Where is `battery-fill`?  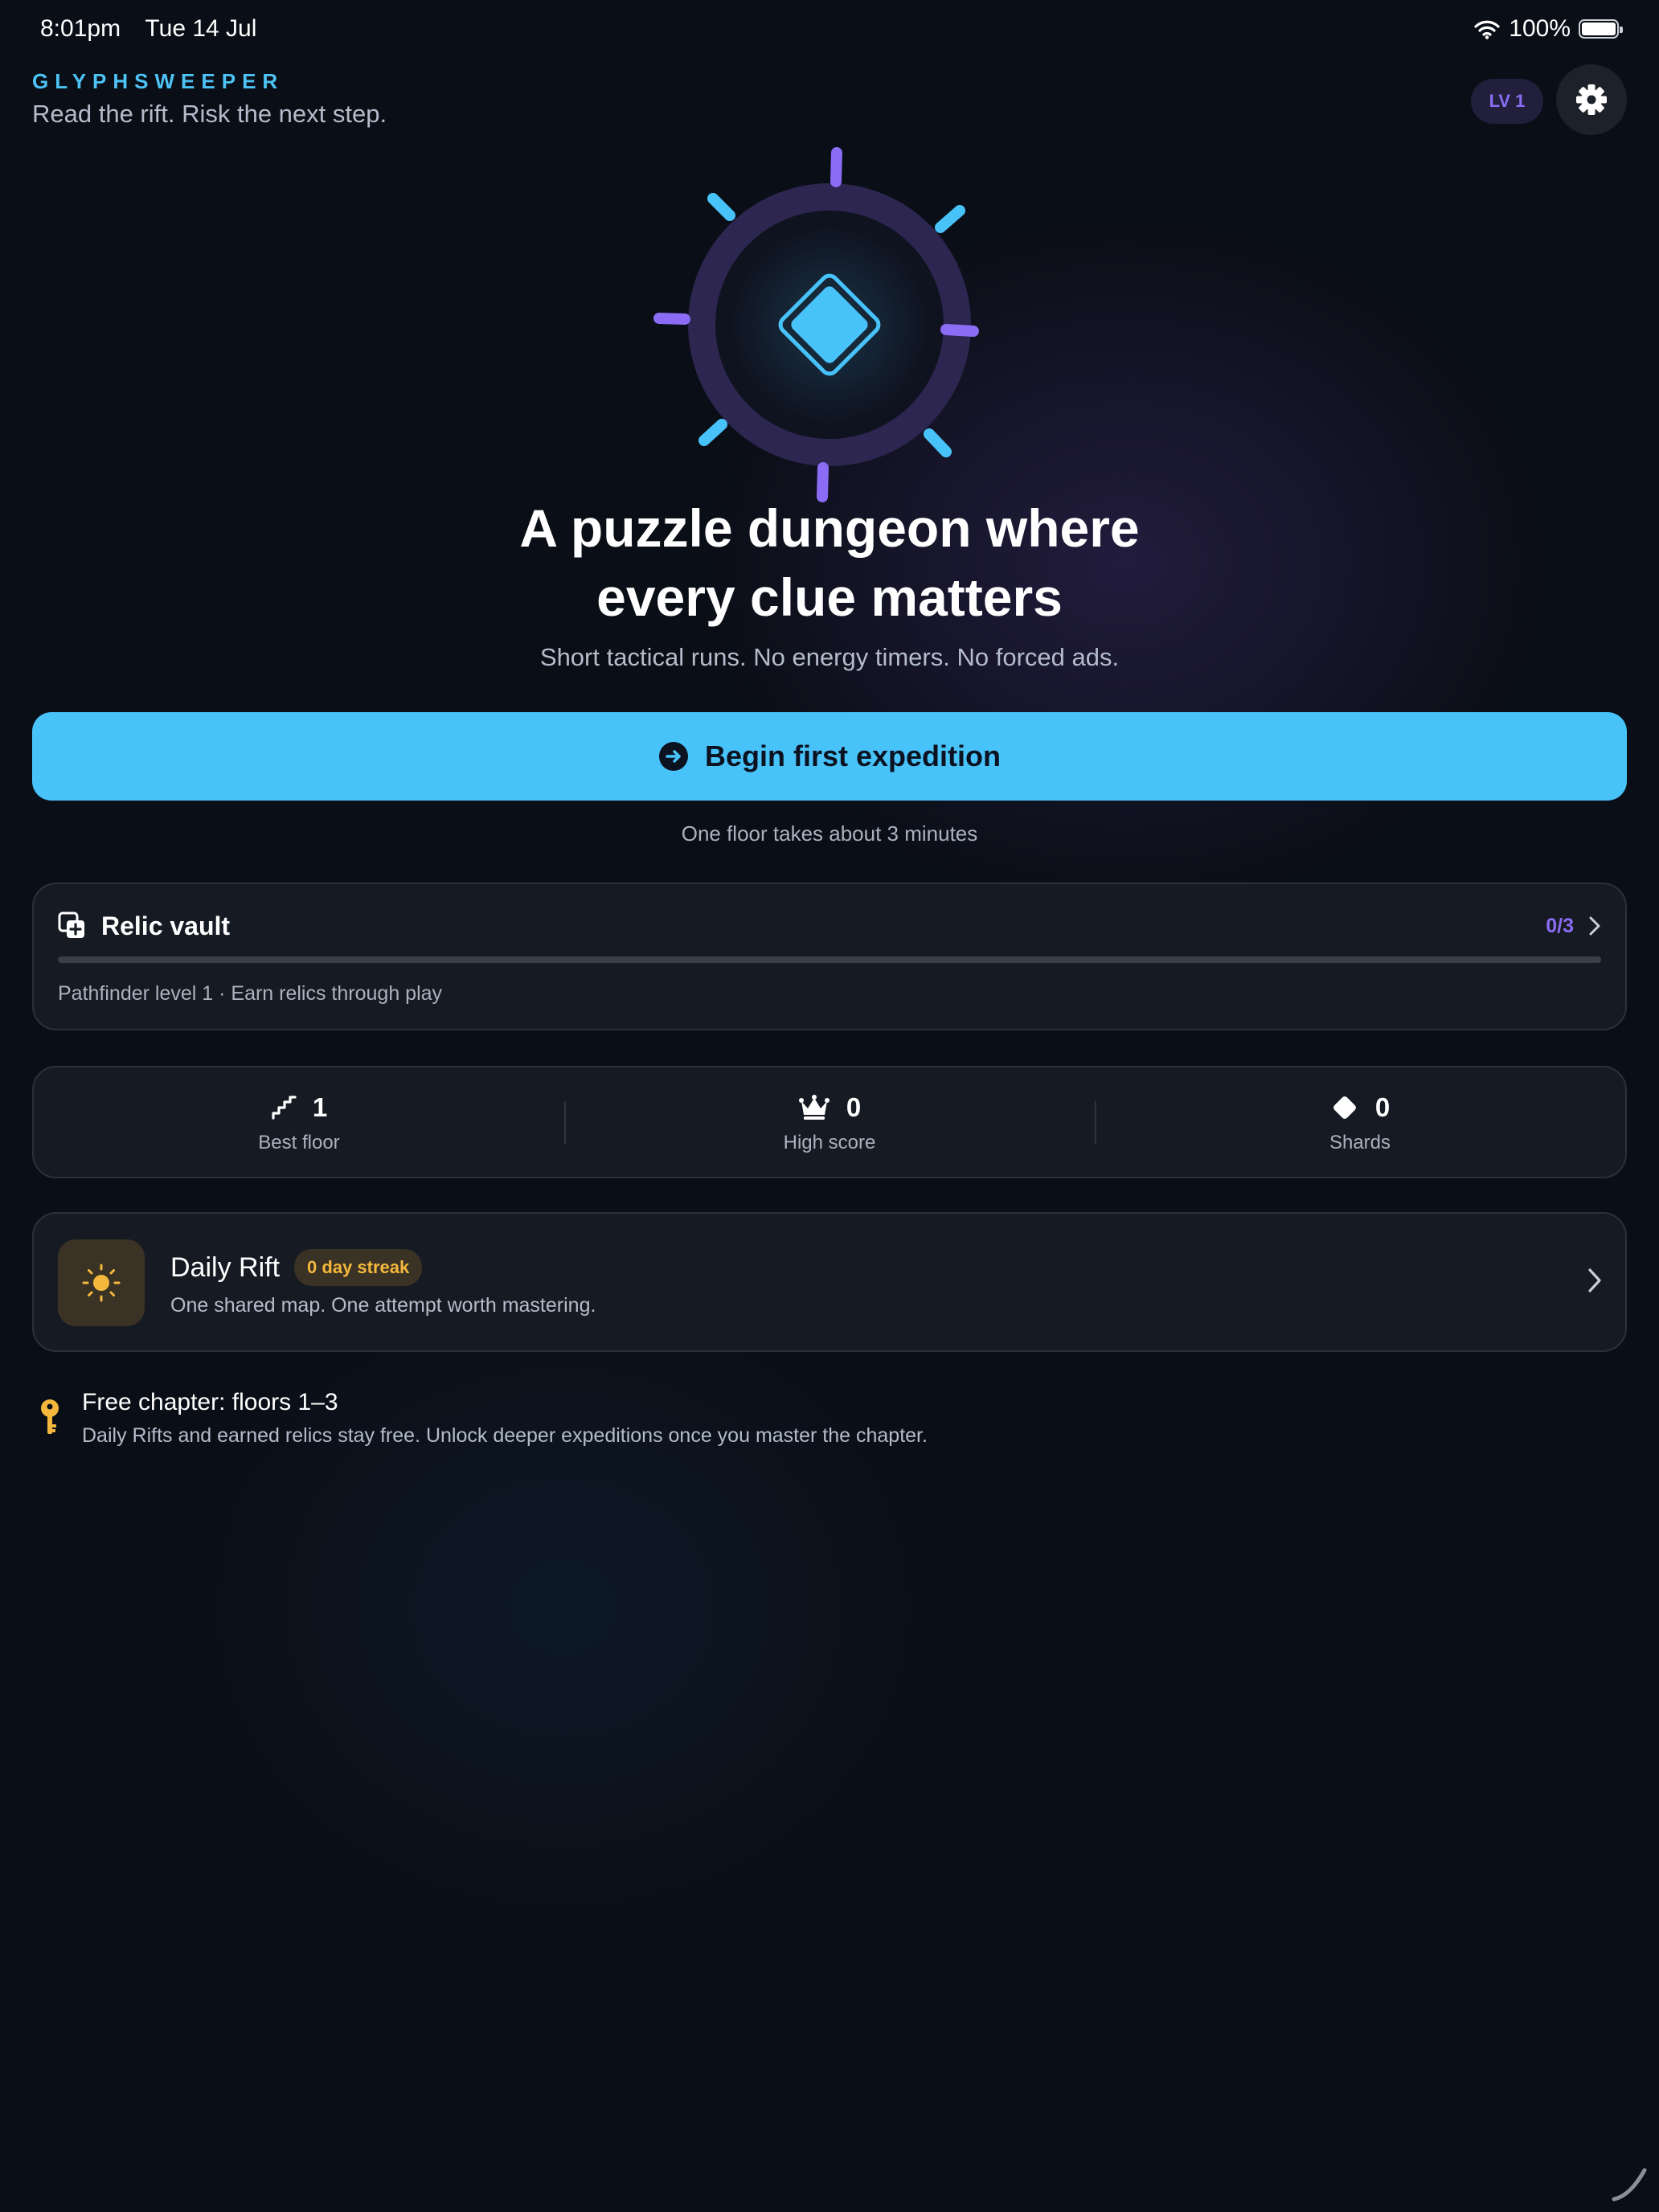 battery-fill is located at coordinates (1599, 29).